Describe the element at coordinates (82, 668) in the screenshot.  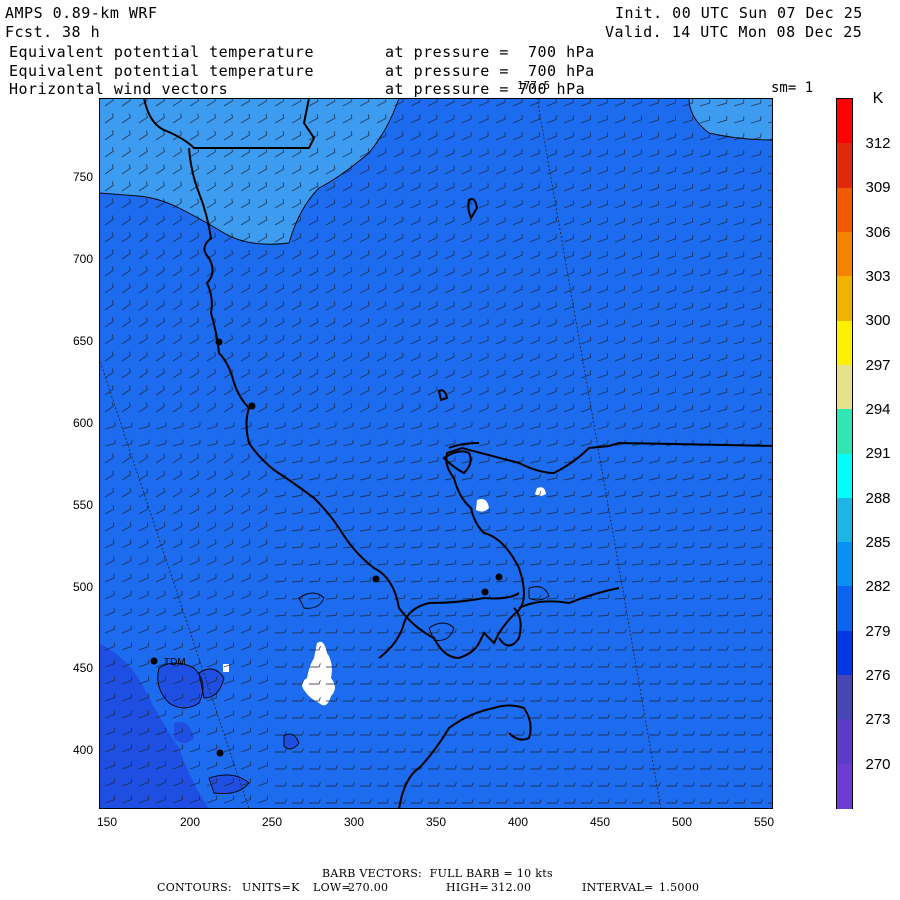
I see `y-tick-label: 450` at that location.